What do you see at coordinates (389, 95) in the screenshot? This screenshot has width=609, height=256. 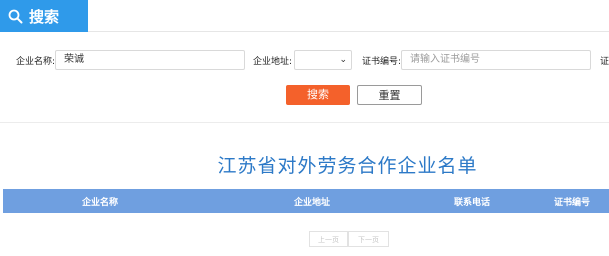 I see `reset-button: 重置` at bounding box center [389, 95].